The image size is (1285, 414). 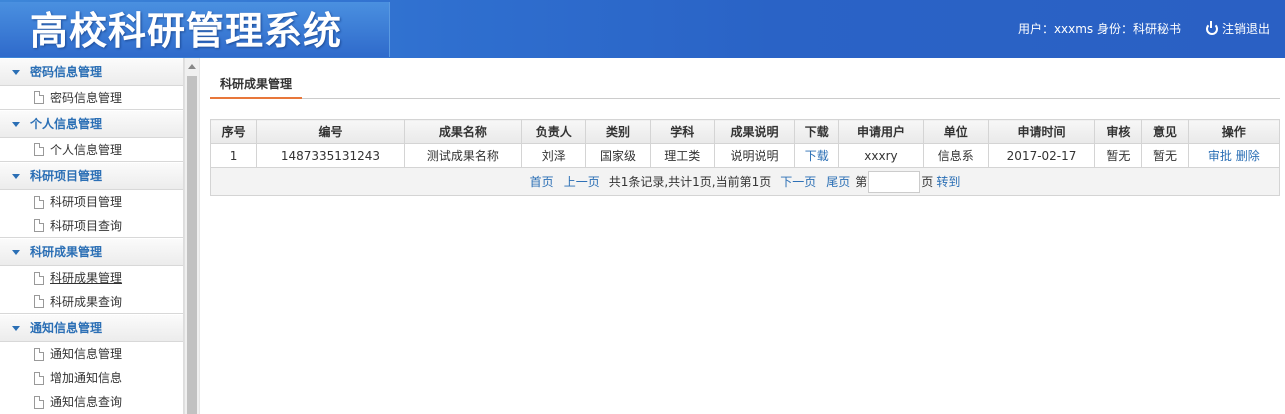 I want to click on sidebar-item-achievement-query: 科研成果查询, so click(x=91, y=302).